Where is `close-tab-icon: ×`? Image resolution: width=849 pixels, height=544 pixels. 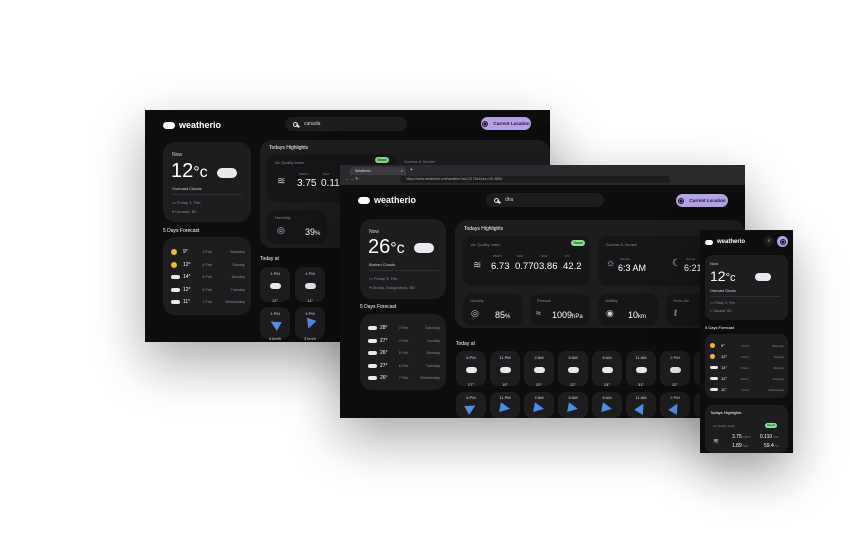
close-tab-icon: × is located at coordinates (402, 171).